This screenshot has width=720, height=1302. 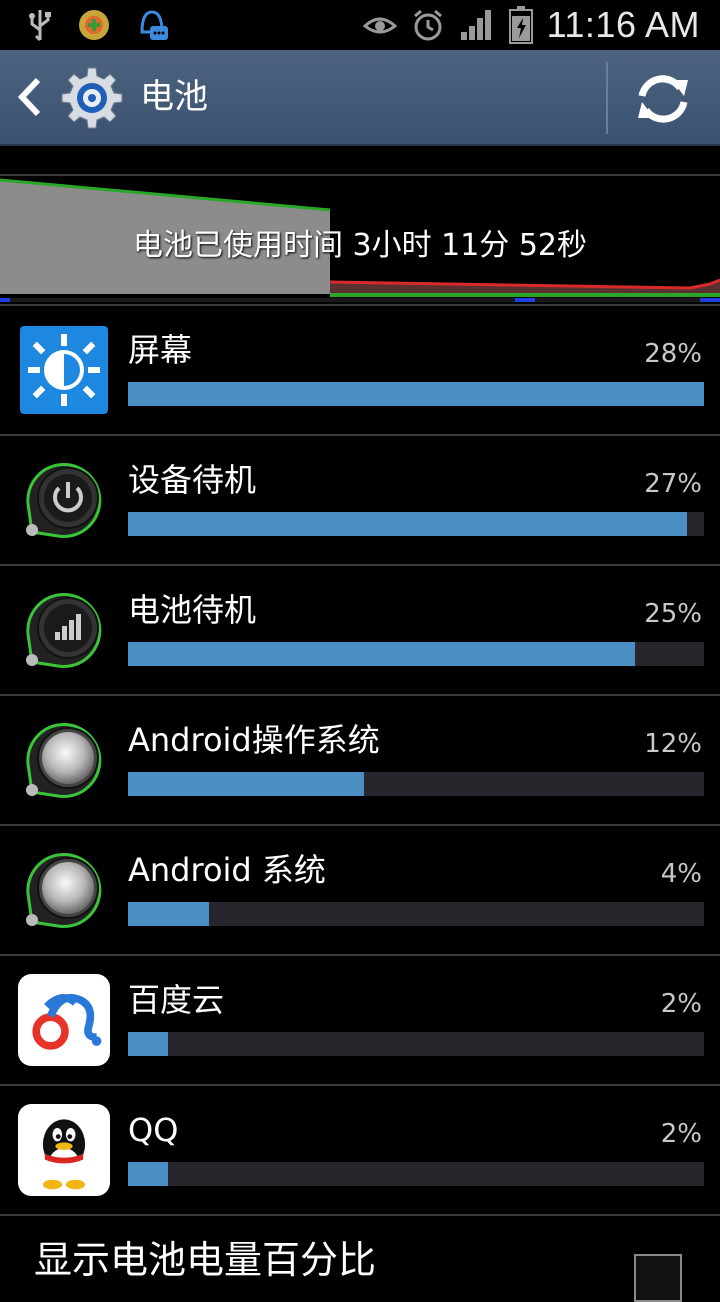 What do you see at coordinates (360, 891) in the screenshot?
I see `list-item: Android 系统 4%` at bounding box center [360, 891].